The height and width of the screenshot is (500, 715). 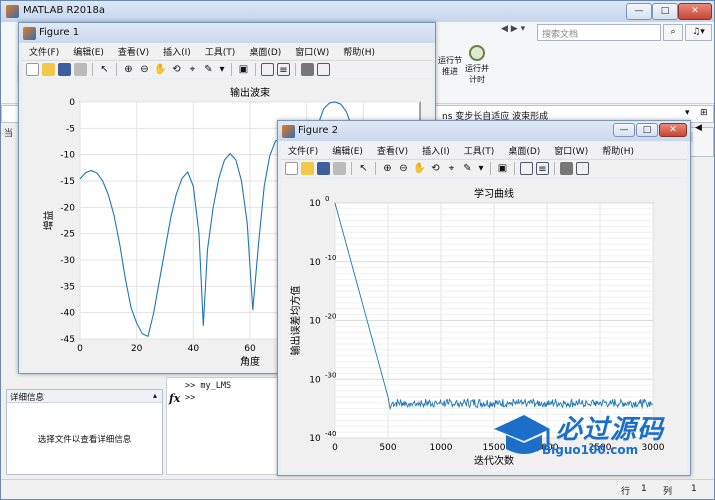 I want to click on y-tick-exponent: -10, so click(x=330, y=258).